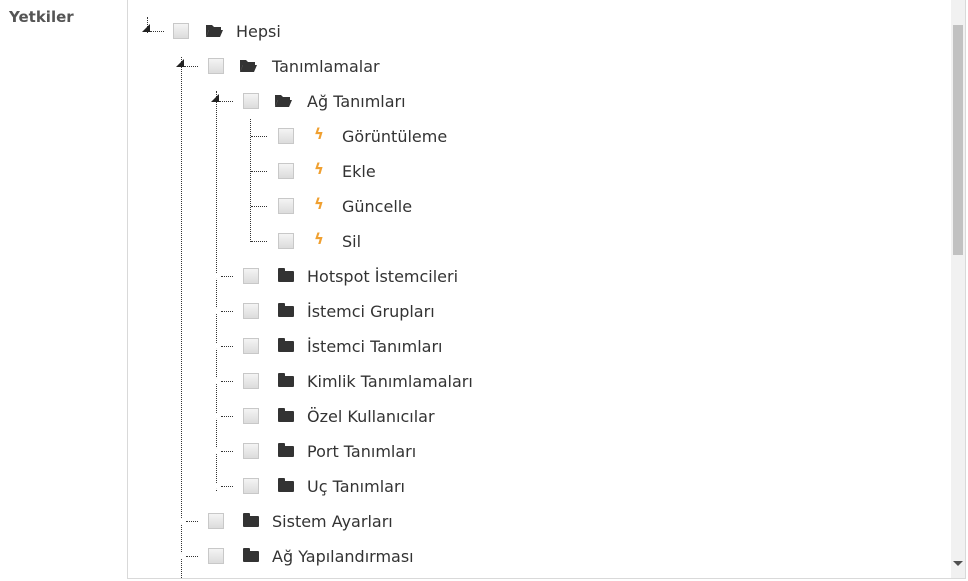 This screenshot has height=581, width=968. What do you see at coordinates (382, 277) in the screenshot?
I see `tree-node-label: Hotspot İstemcileri` at bounding box center [382, 277].